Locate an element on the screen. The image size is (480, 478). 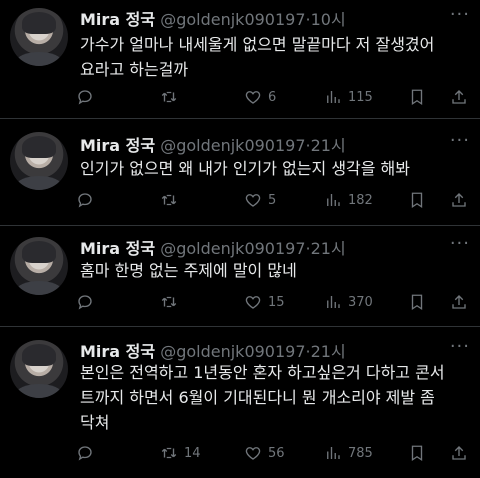
like-count: 5 is located at coordinates (272, 200).